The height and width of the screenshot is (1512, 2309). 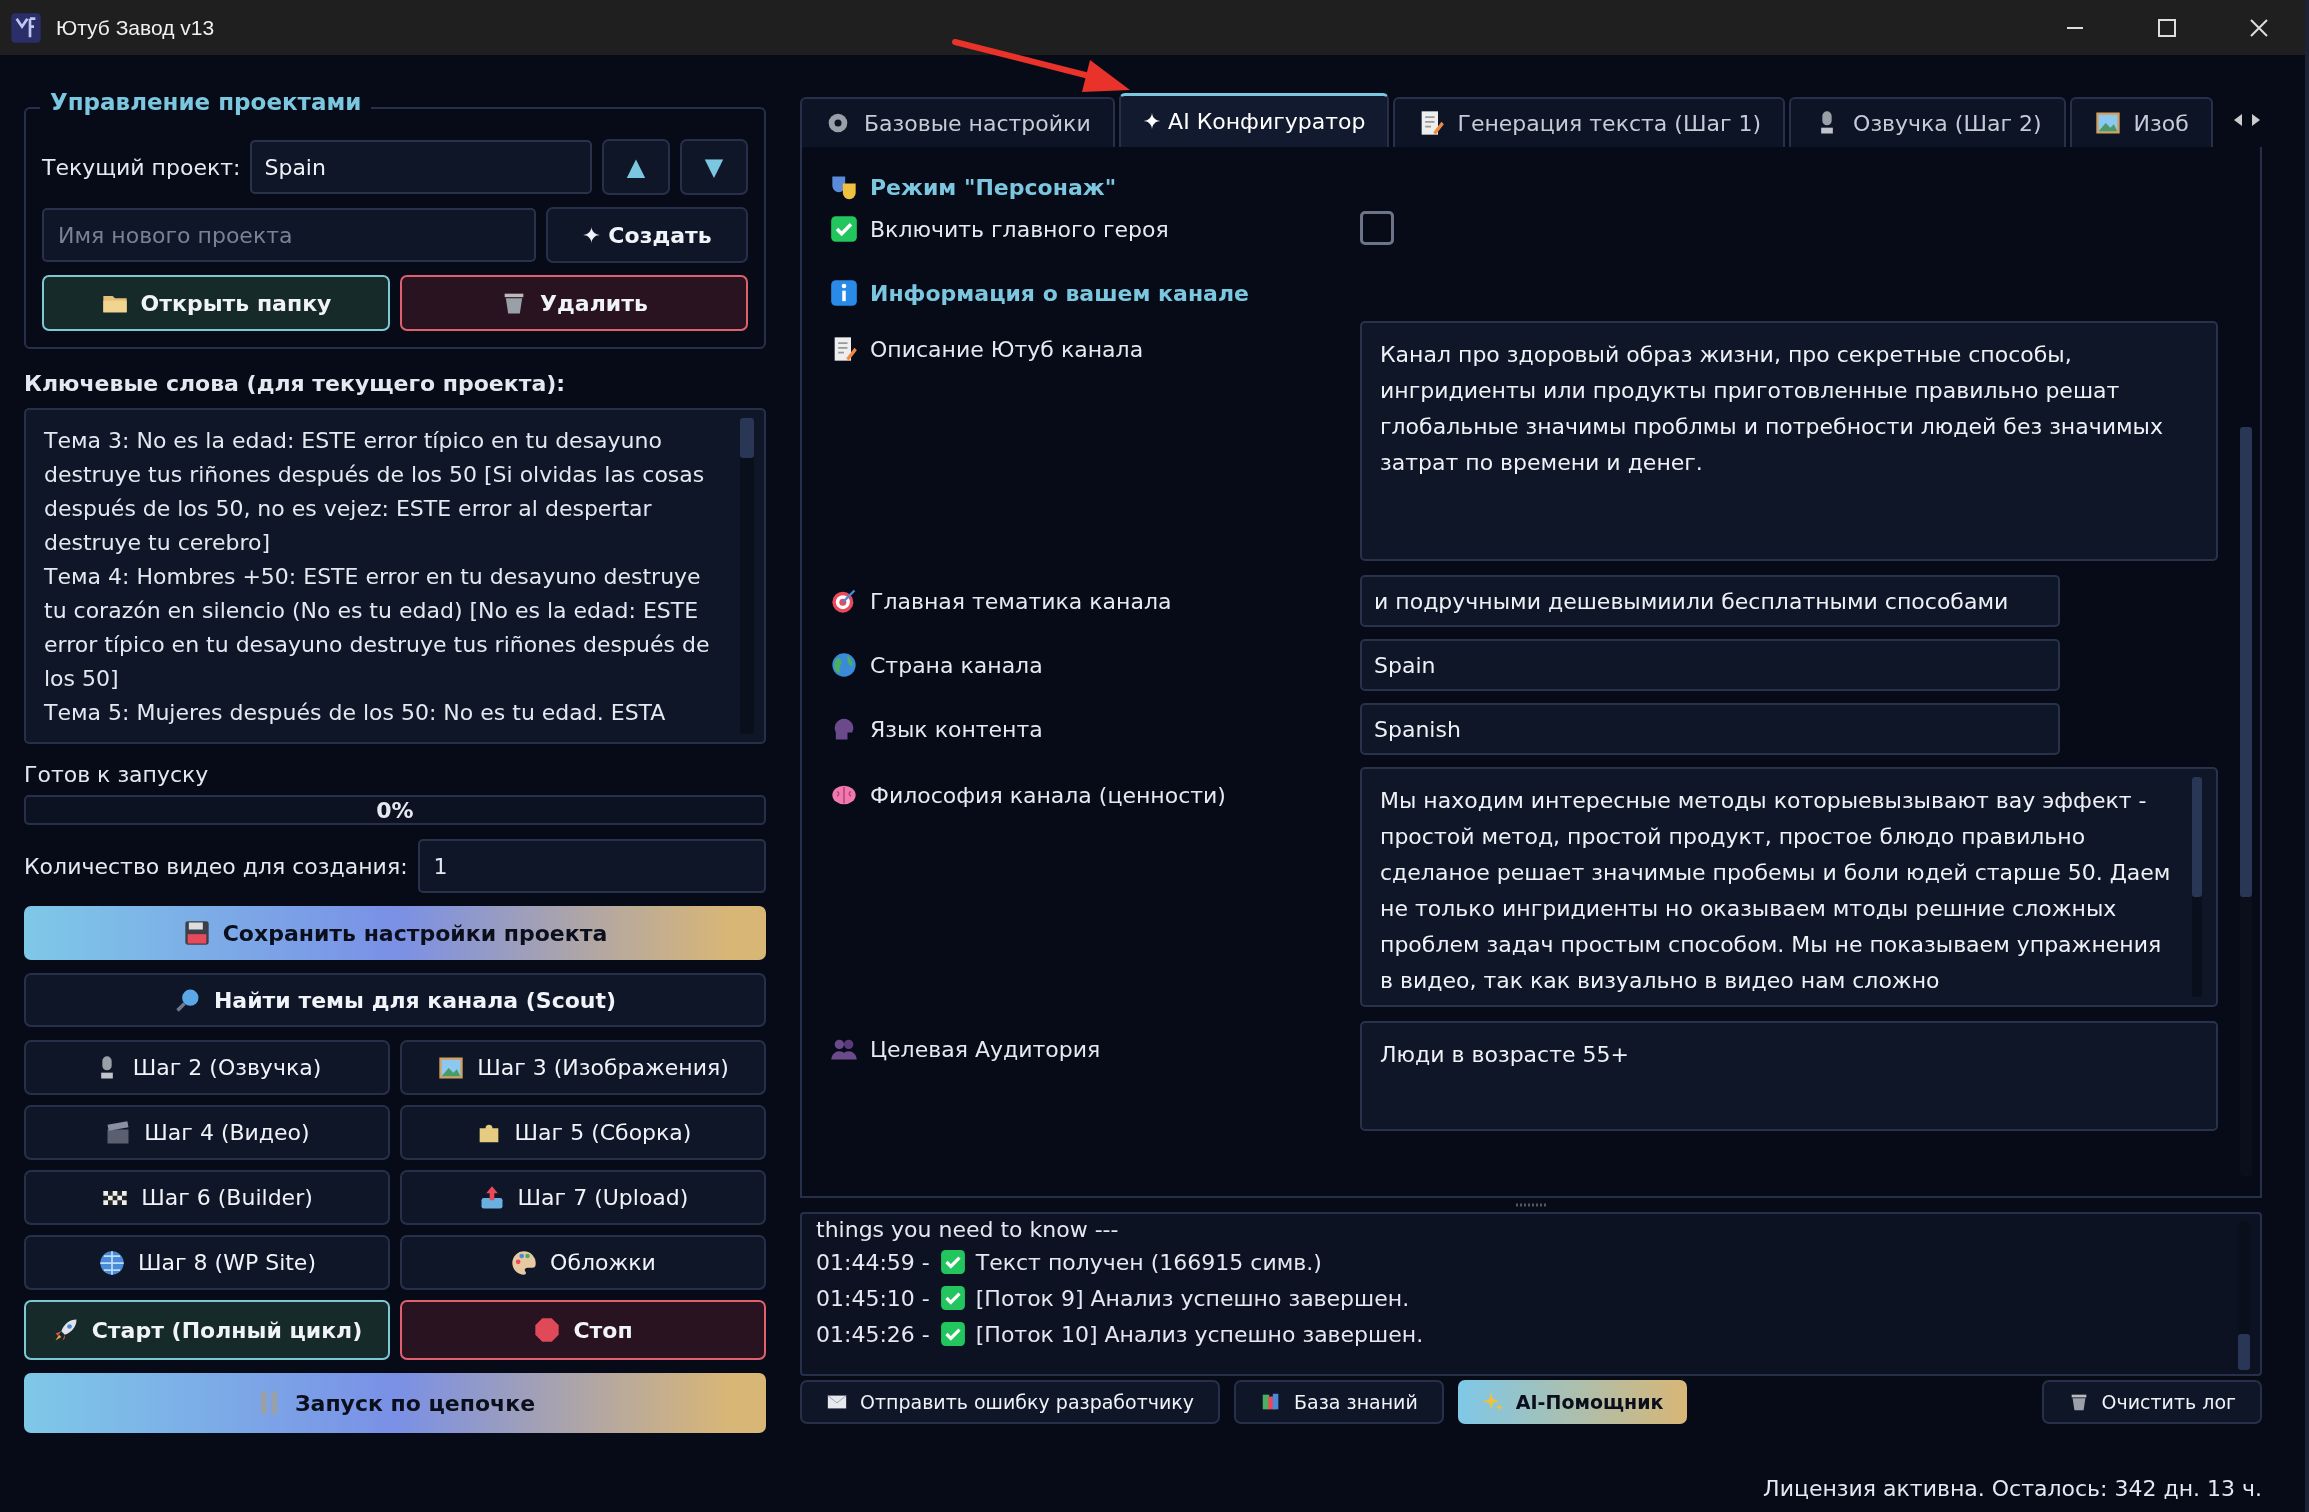 I want to click on step-button: Шаг 2 (Озвучка), so click(x=207, y=1067).